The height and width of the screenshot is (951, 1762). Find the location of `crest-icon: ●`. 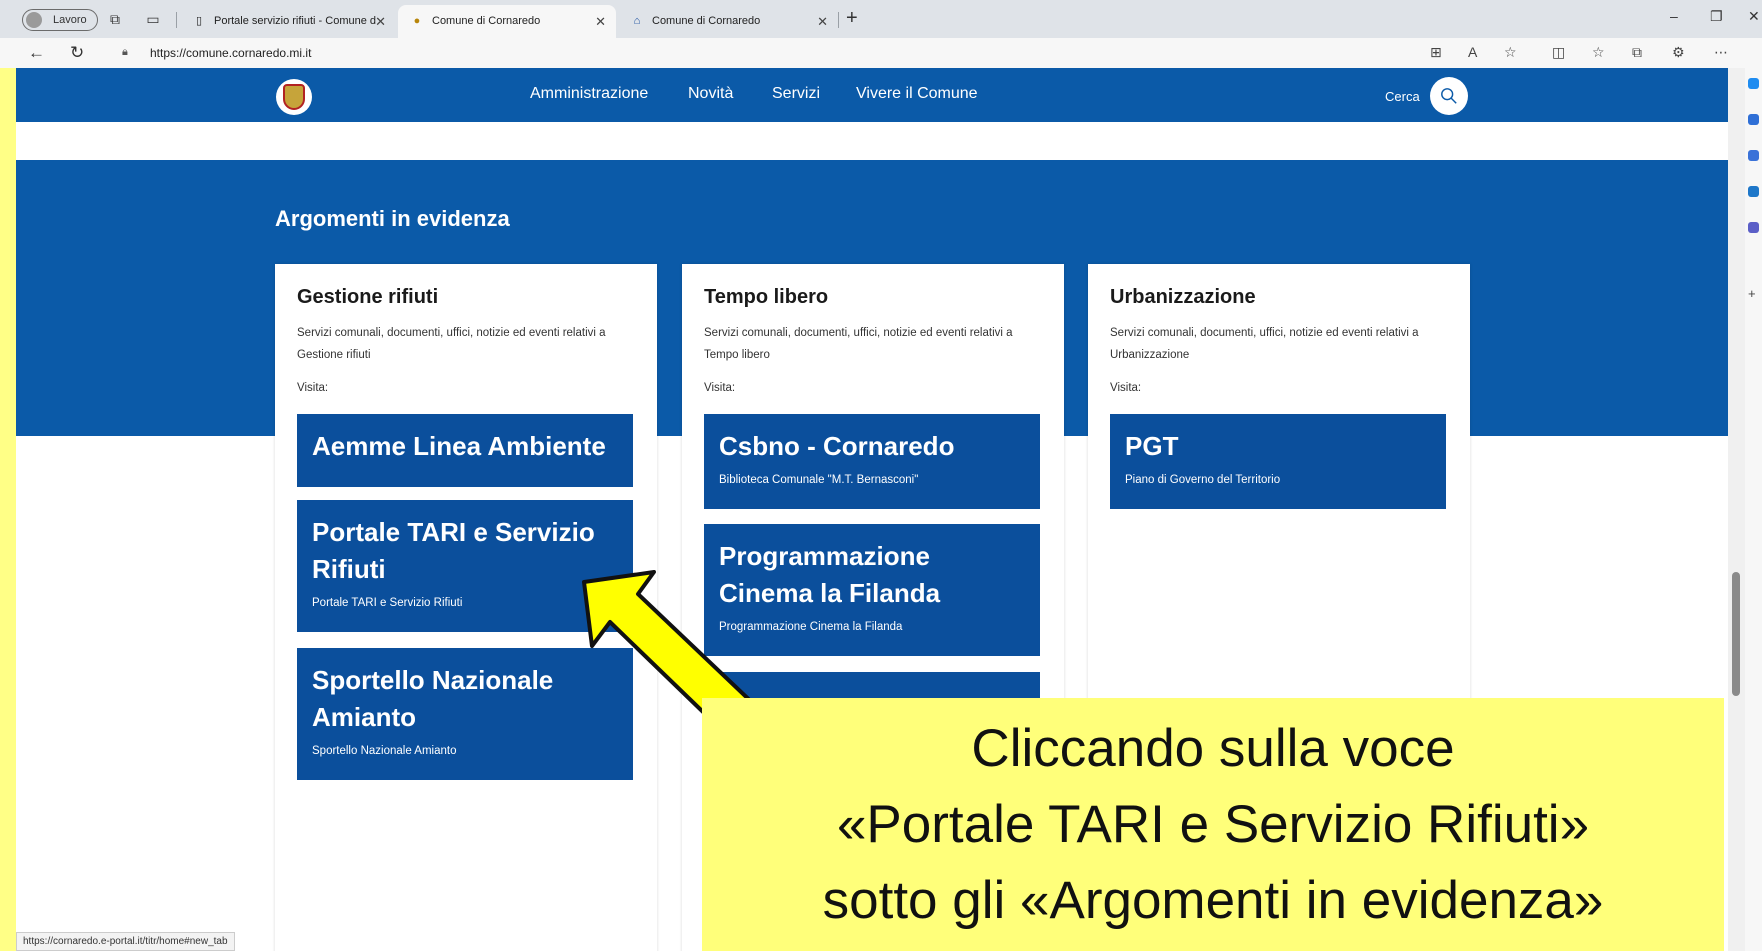

crest-icon: ● is located at coordinates (417, 20).